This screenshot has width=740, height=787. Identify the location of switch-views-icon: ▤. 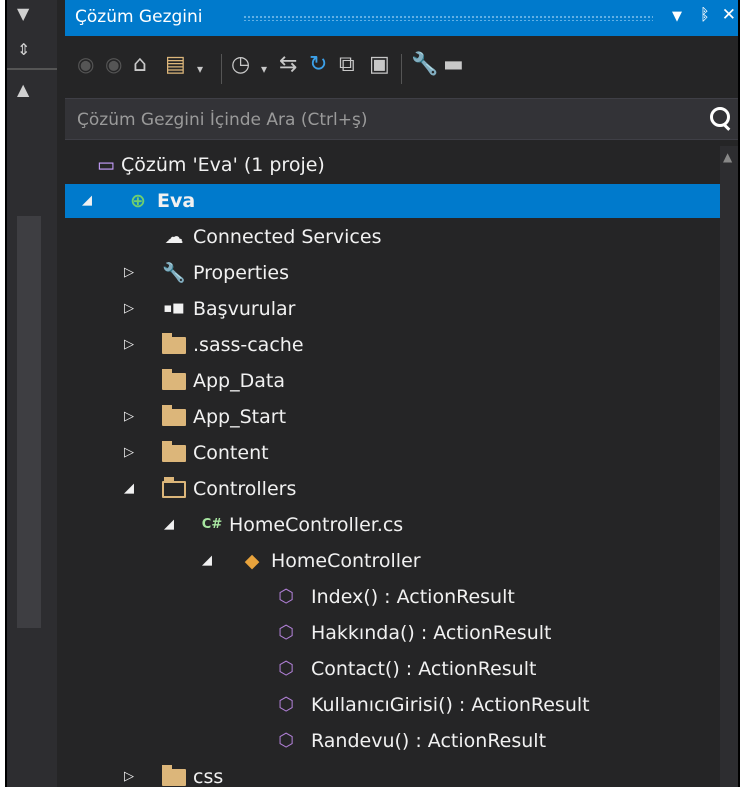
(175, 64).